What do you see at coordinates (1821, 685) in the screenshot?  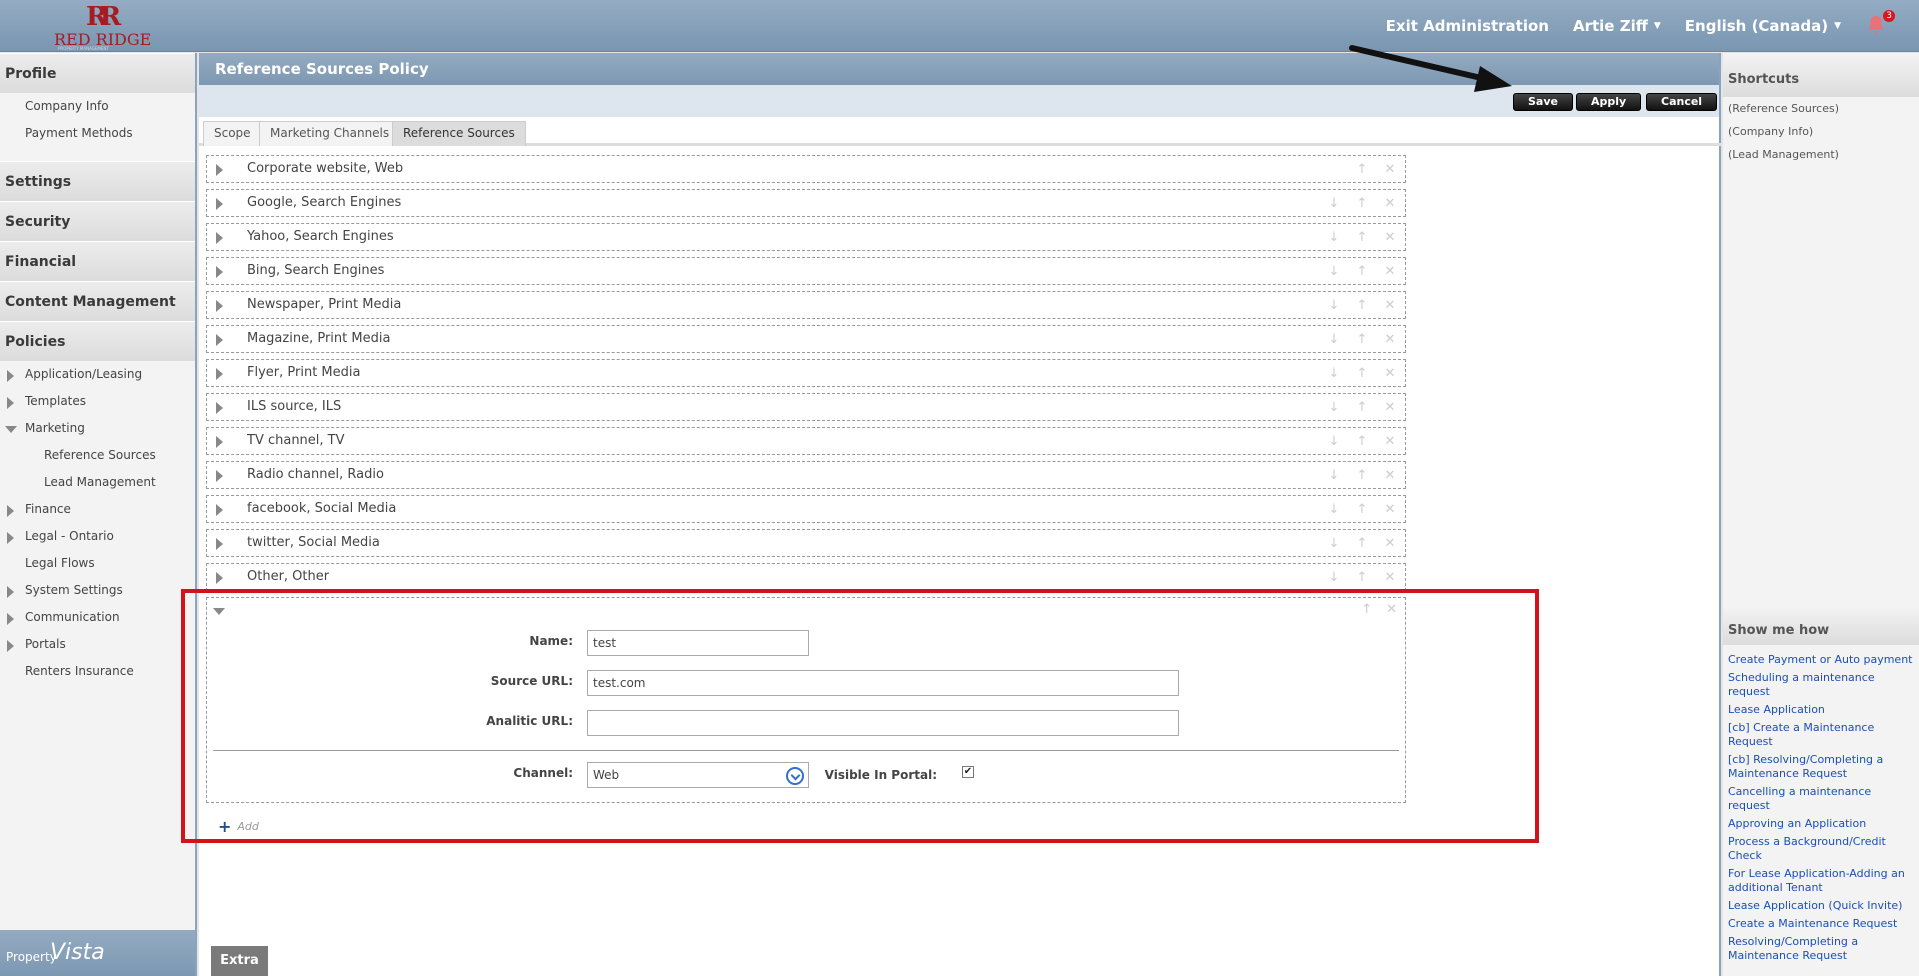 I see `help-link: Scheduling a maintenance request` at bounding box center [1821, 685].